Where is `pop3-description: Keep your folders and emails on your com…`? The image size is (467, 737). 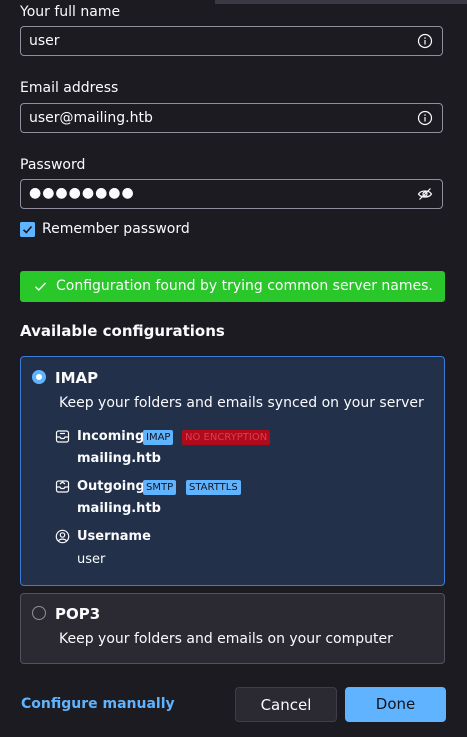
pop3-description: Keep your folders and emails on your com… is located at coordinates (226, 639).